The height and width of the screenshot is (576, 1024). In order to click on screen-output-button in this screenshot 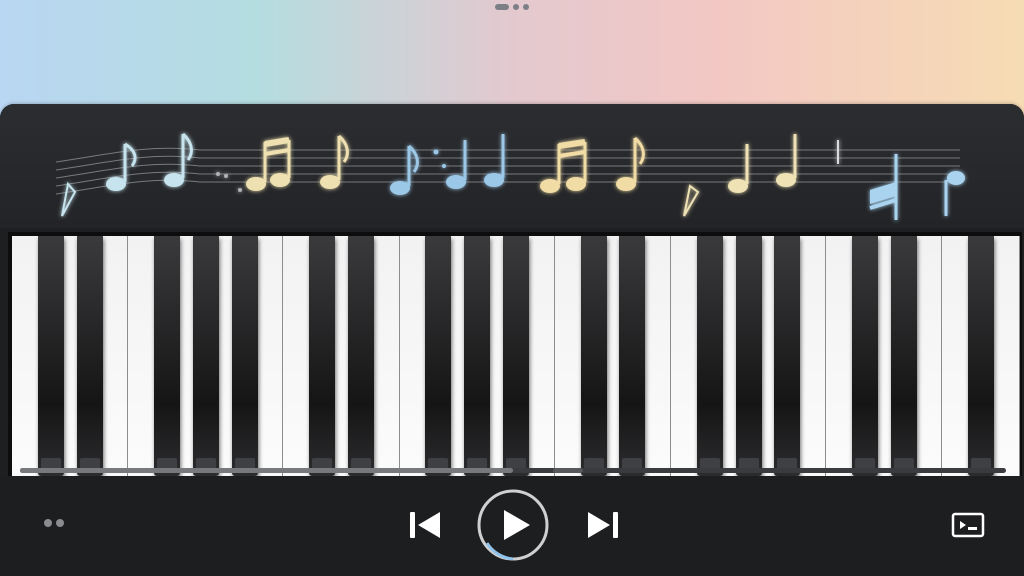, I will do `click(968, 525)`.